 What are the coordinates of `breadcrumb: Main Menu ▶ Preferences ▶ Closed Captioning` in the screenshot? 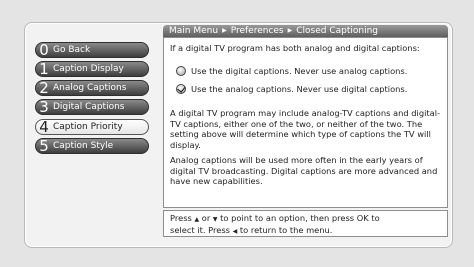 It's located at (305, 31).